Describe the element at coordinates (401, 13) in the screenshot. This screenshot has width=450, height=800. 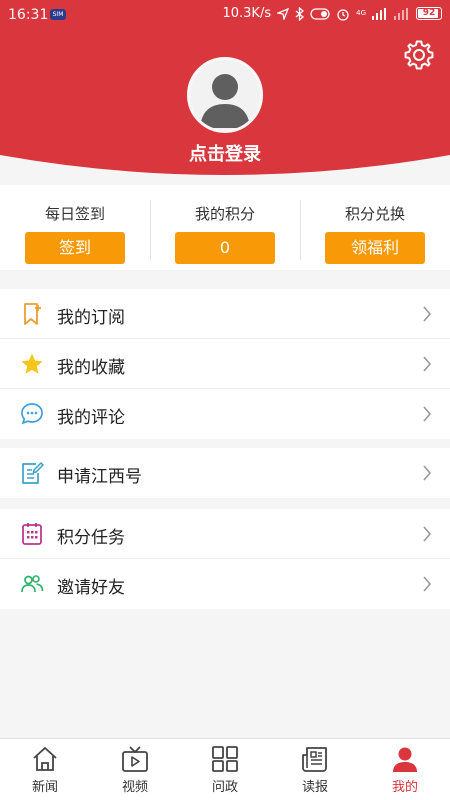
I see `signal-2-icon` at that location.